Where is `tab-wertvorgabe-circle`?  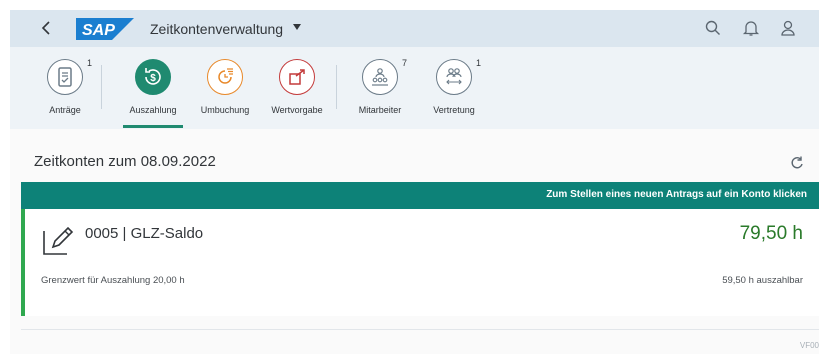
tab-wertvorgabe-circle is located at coordinates (297, 77).